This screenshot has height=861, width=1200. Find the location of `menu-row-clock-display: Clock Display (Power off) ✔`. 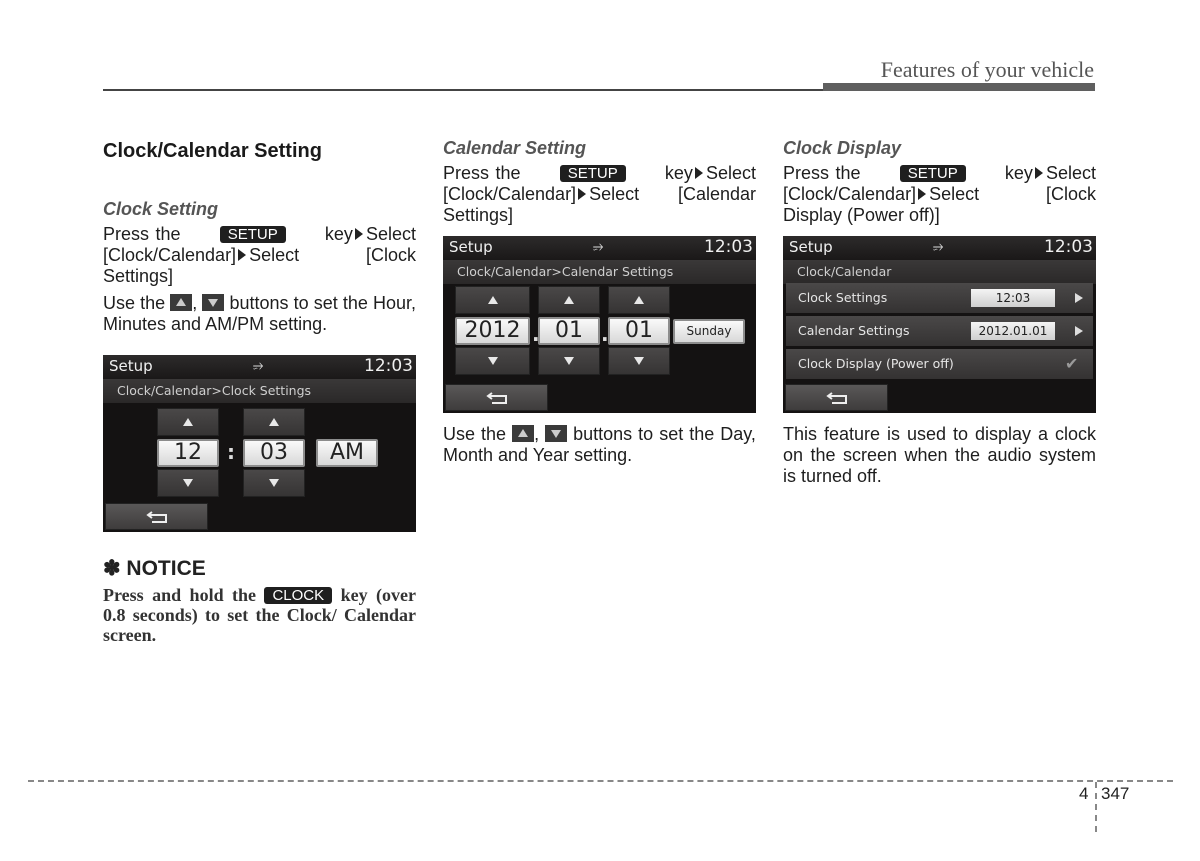

menu-row-clock-display: Clock Display (Power off) ✔ is located at coordinates (939, 364).